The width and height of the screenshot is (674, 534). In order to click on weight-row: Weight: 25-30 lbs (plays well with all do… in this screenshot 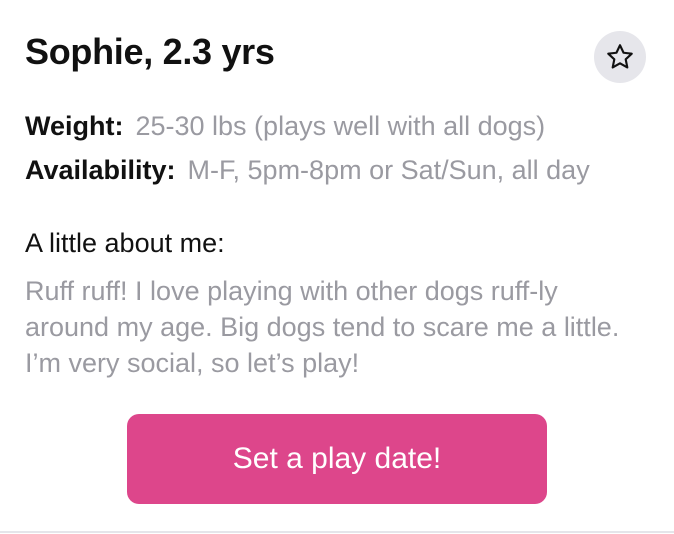, I will do `click(285, 126)`.